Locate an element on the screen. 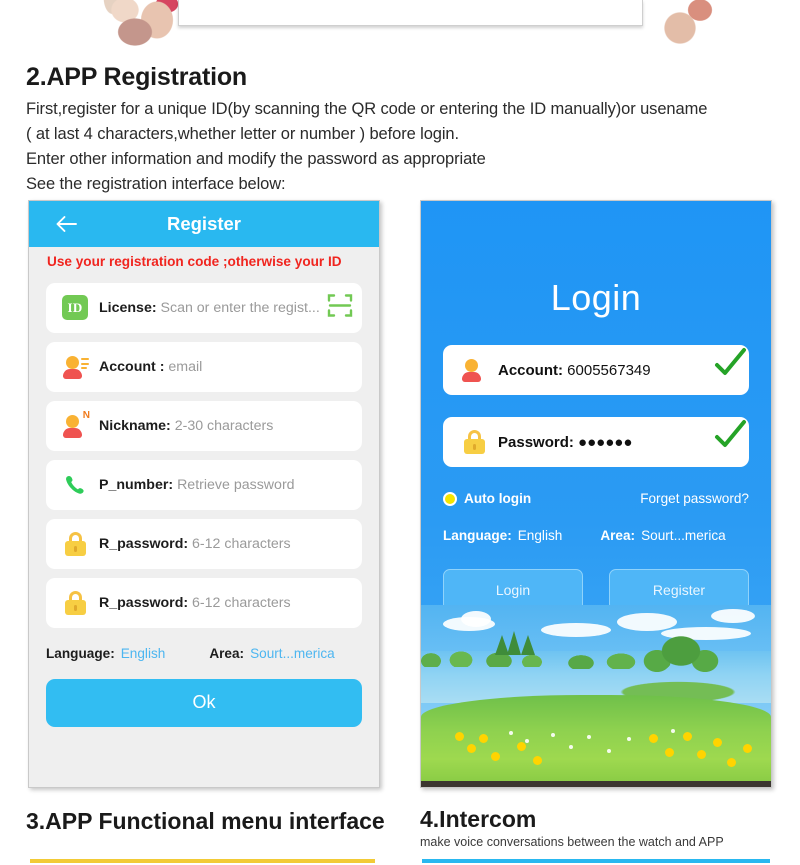 This screenshot has width=800, height=865. register-title: Register is located at coordinates (204, 223).